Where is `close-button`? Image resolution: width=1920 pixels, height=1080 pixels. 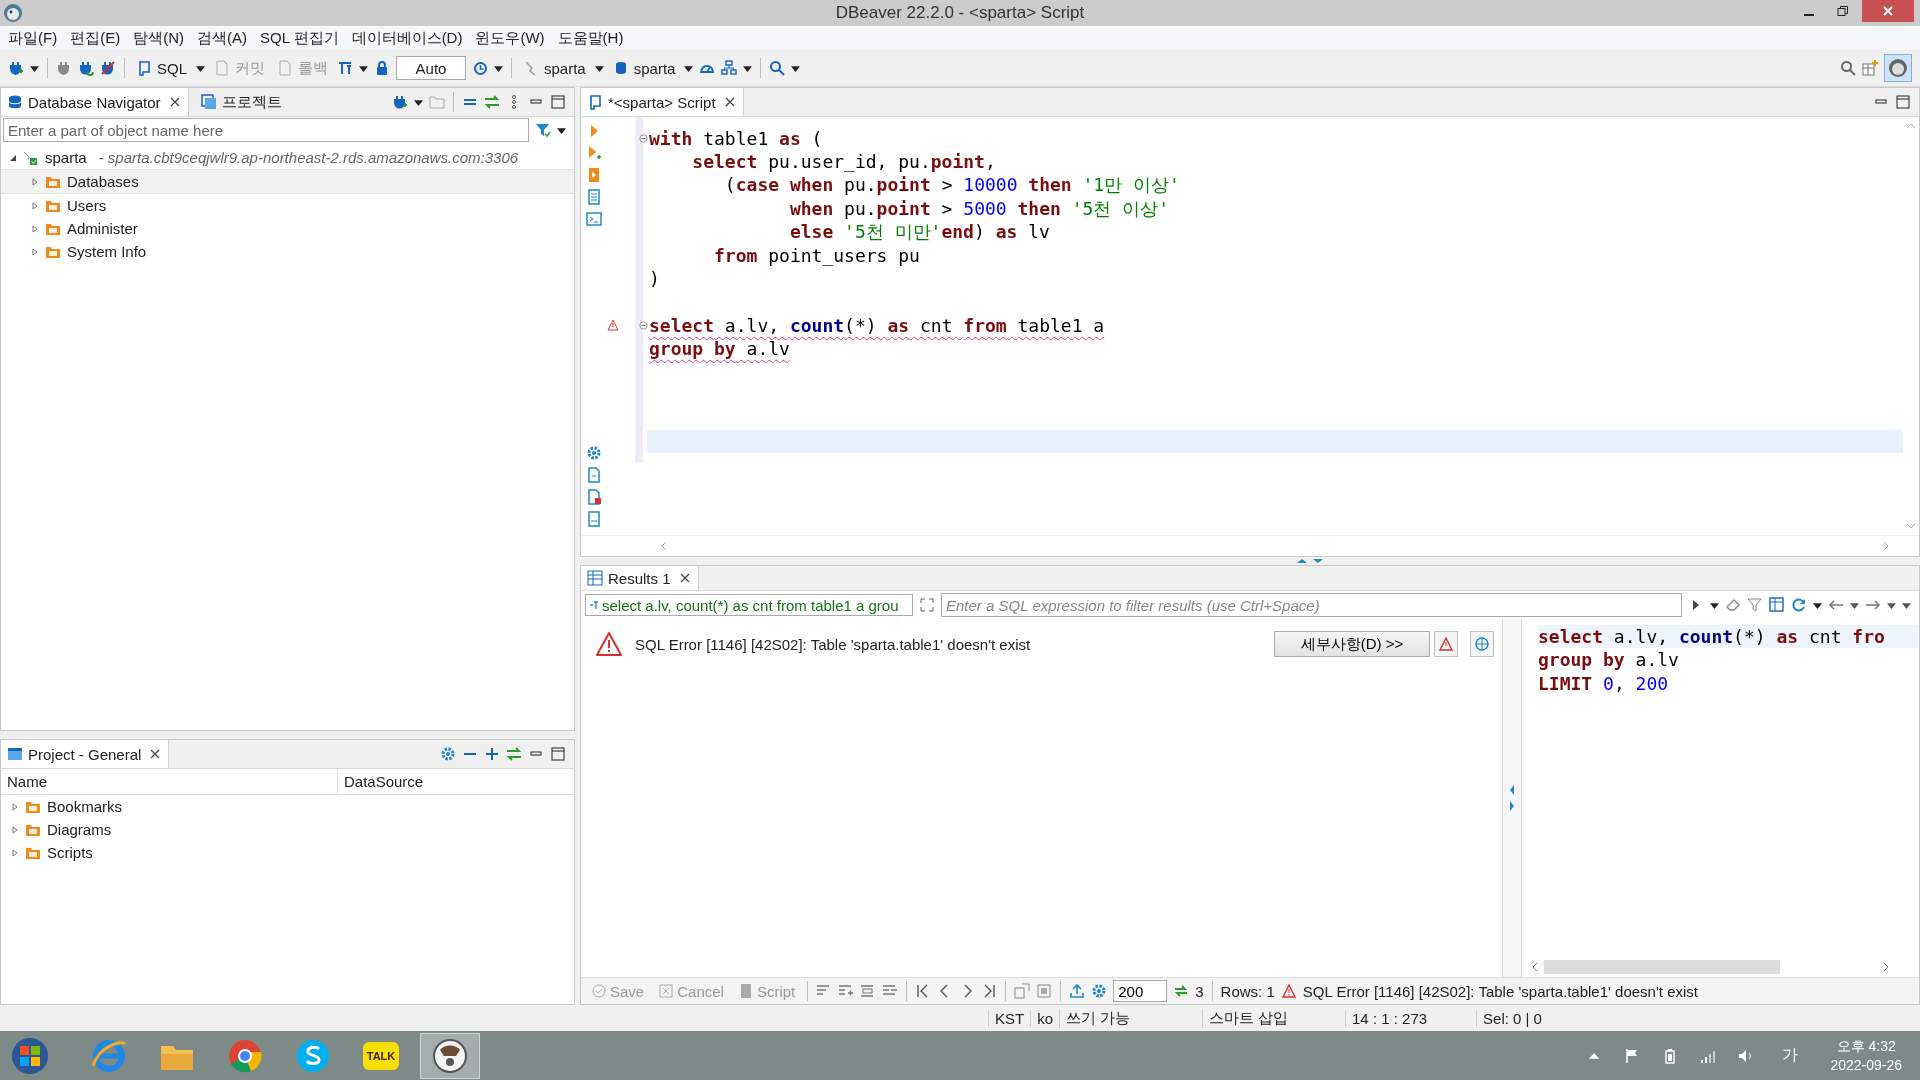 close-button is located at coordinates (1888, 11).